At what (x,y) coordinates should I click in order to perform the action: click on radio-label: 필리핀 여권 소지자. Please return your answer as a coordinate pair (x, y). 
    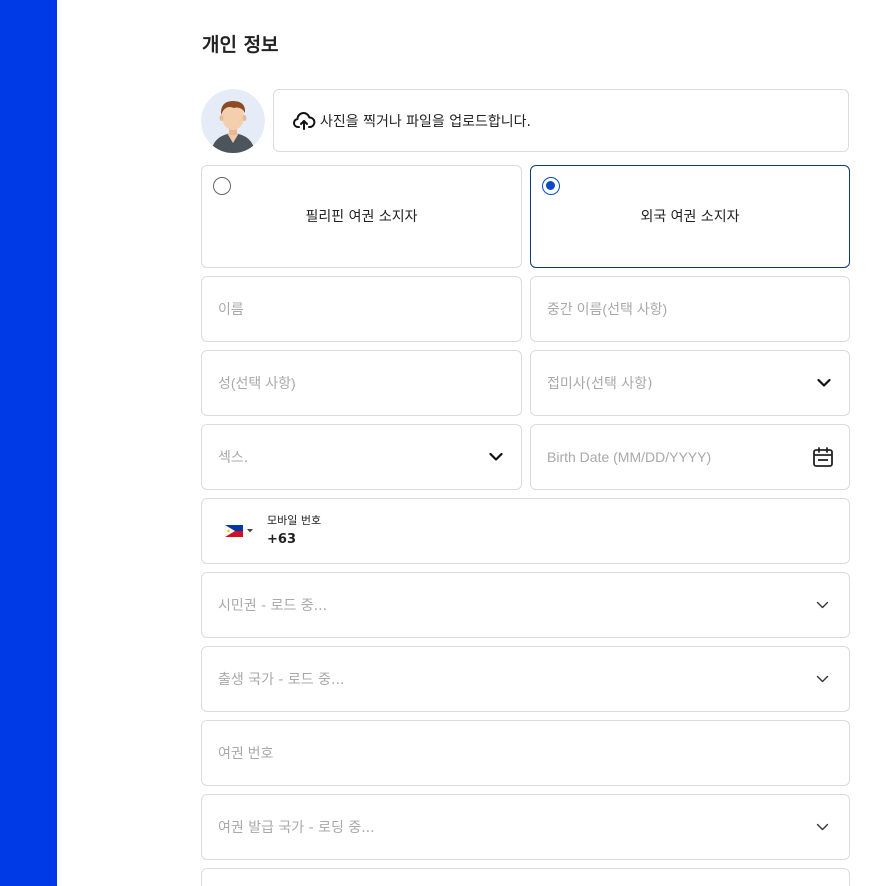
    Looking at the image, I should click on (361, 217).